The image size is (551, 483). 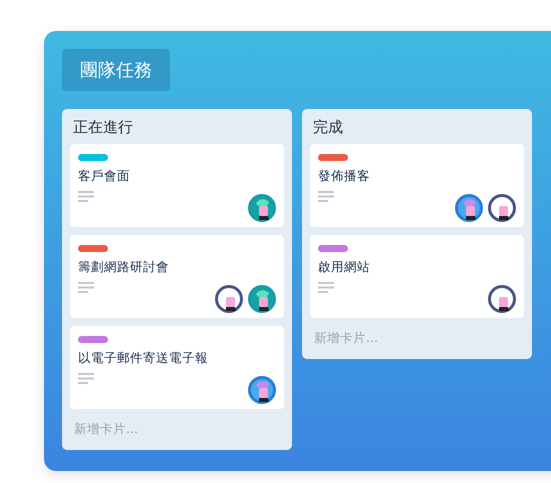 I want to click on list-title: 完成, so click(x=328, y=127).